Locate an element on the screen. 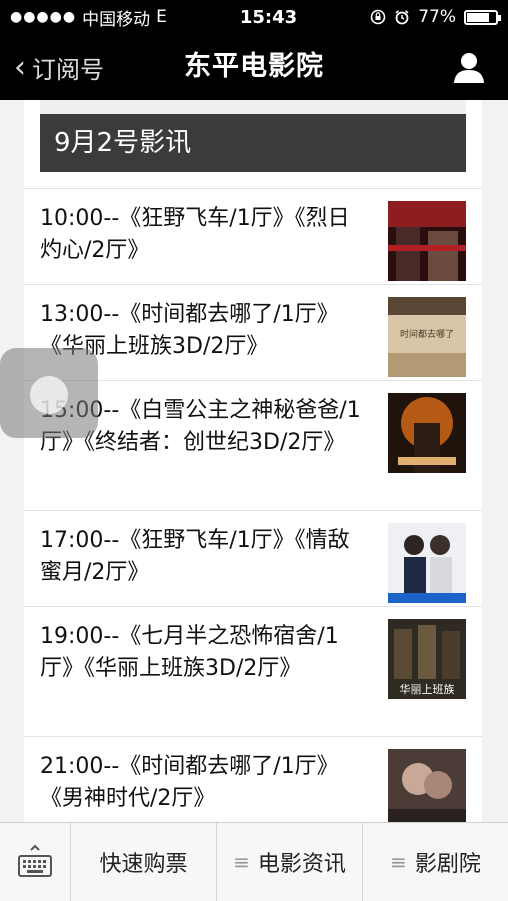 The image size is (508, 901). list-item: 17:00--《狂野飞车/1厅》《情敌蜜月/2厅》 is located at coordinates (253, 559).